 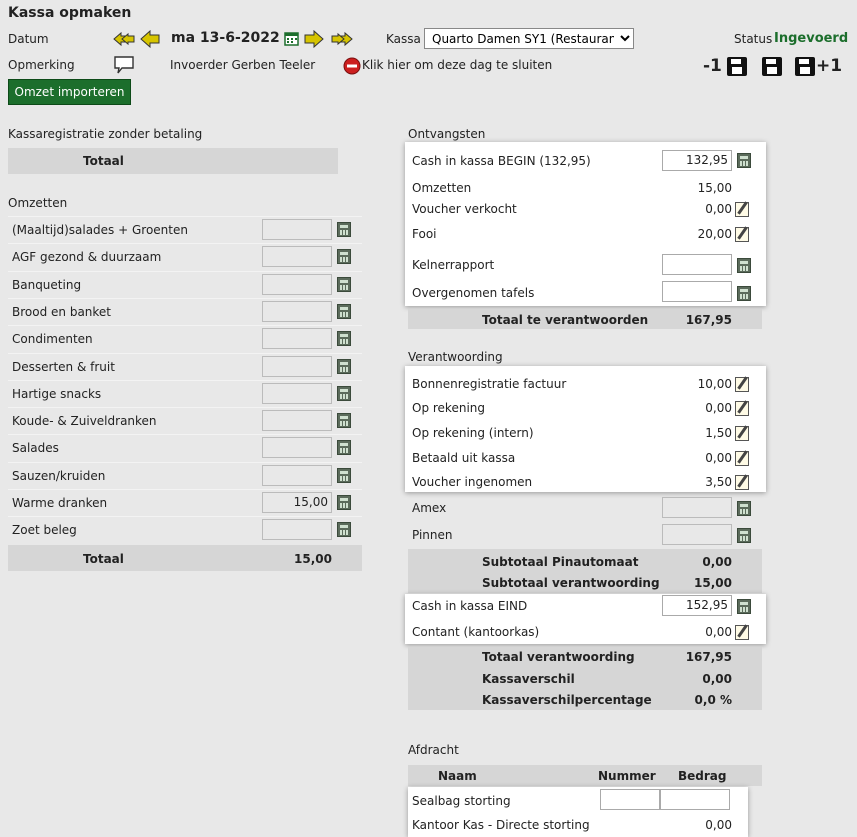 What do you see at coordinates (403, 39) in the screenshot?
I see `kassa-label: Kassa` at bounding box center [403, 39].